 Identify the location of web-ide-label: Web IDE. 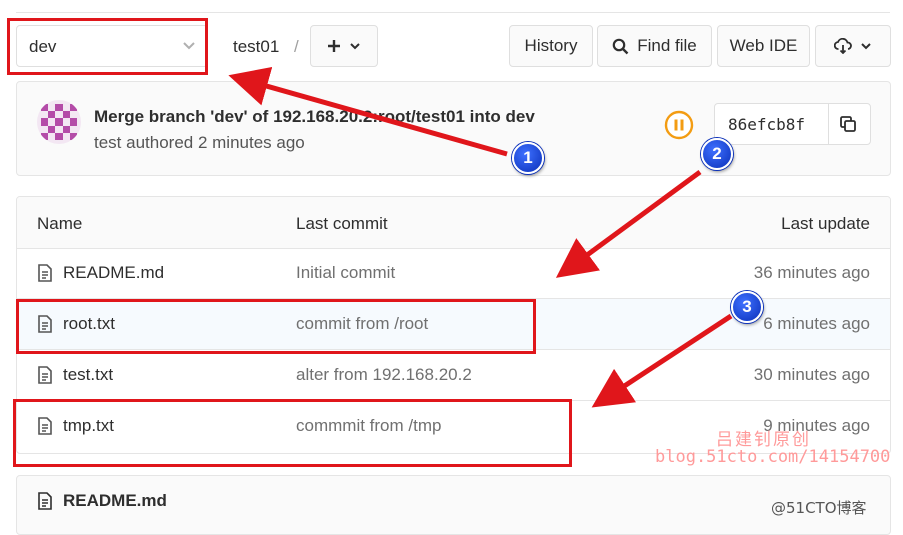
(763, 45).